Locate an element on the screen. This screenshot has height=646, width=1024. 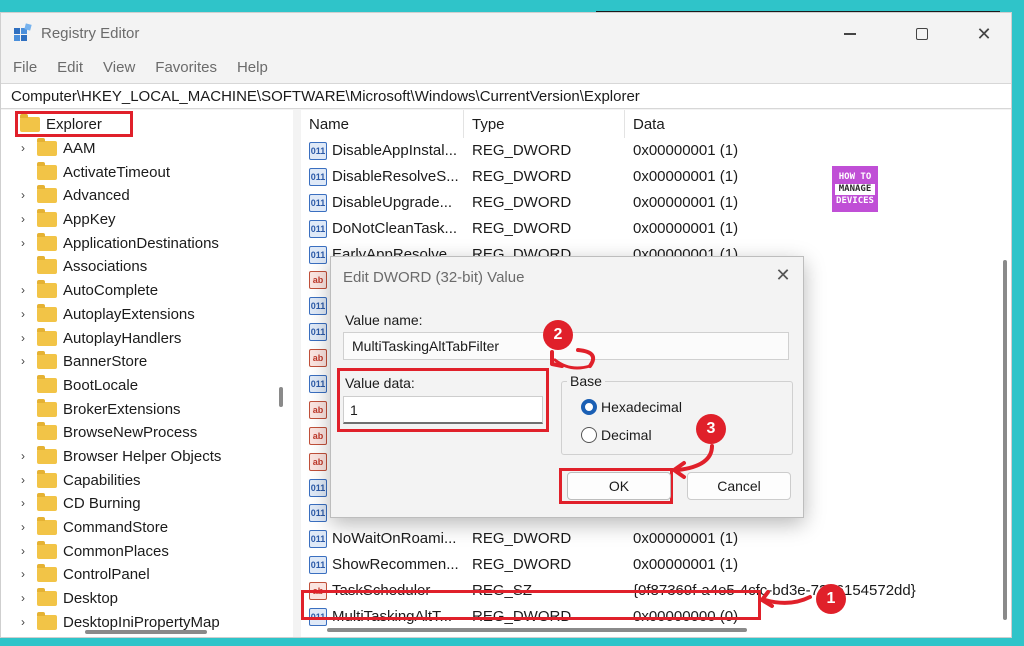
menu-edit: Edit is located at coordinates (70, 67).